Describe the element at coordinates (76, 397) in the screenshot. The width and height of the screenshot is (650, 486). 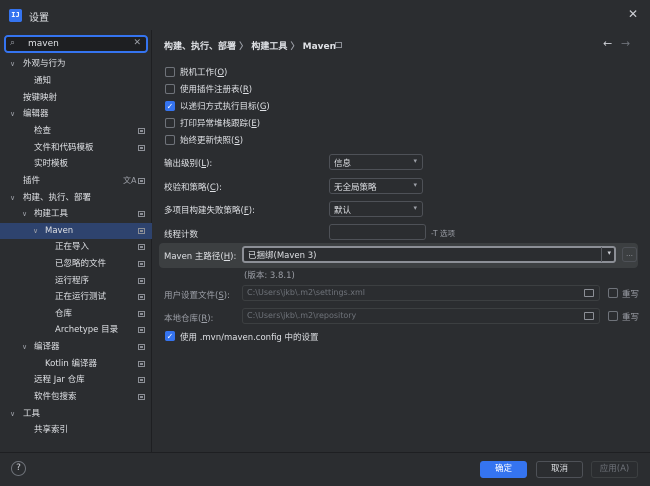
I see `sidebar-item: 软件包搜索` at that location.